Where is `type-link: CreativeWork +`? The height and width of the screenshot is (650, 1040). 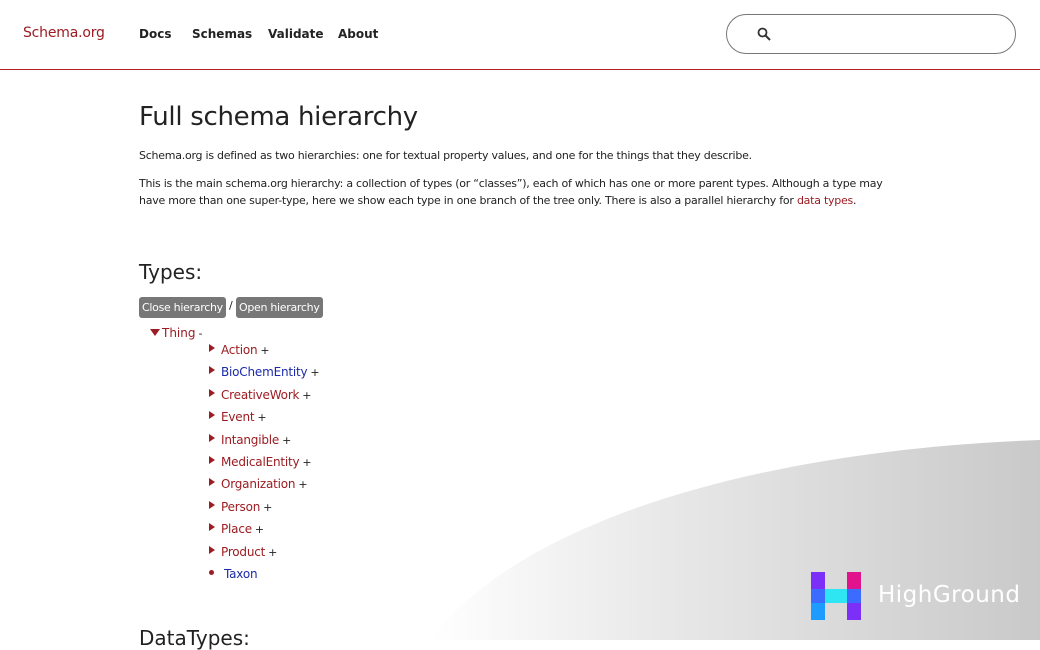 type-link: CreativeWork + is located at coordinates (266, 394).